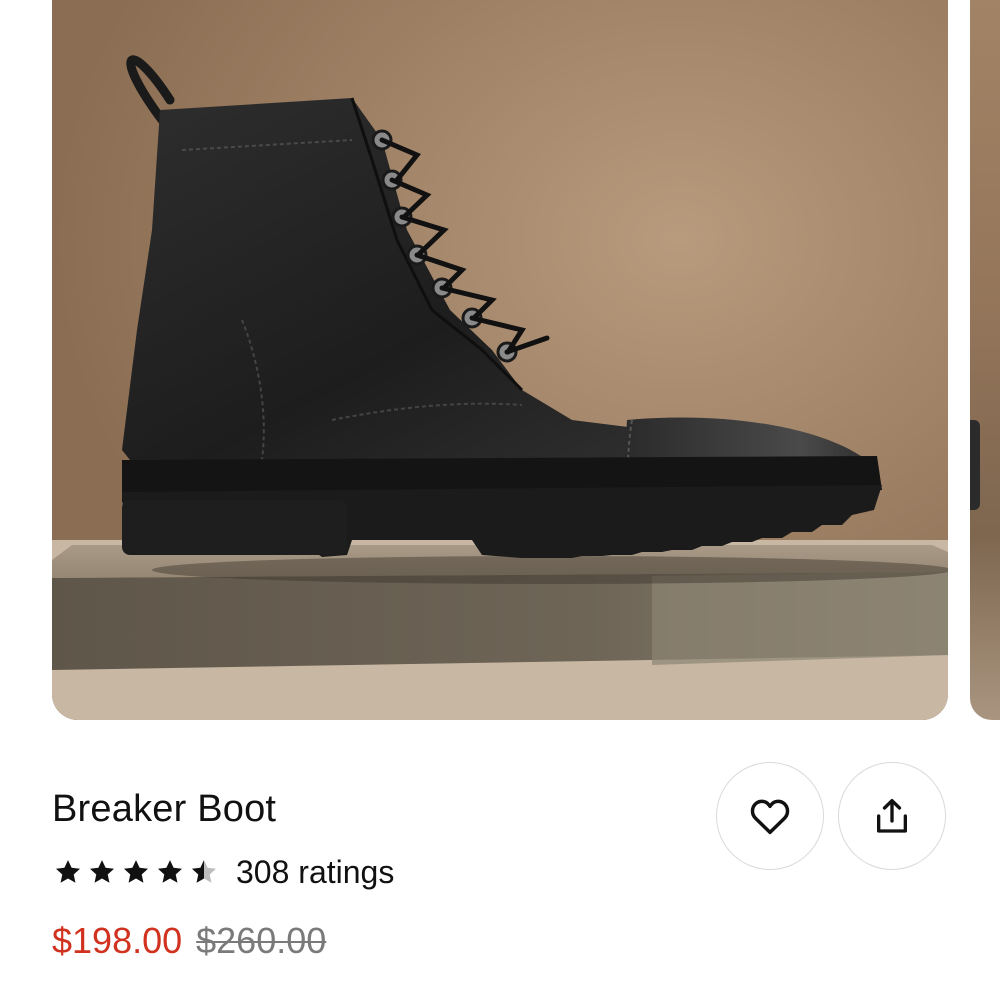 This screenshot has width=1000, height=1000. I want to click on rating-row: 308 ratings, so click(224, 872).